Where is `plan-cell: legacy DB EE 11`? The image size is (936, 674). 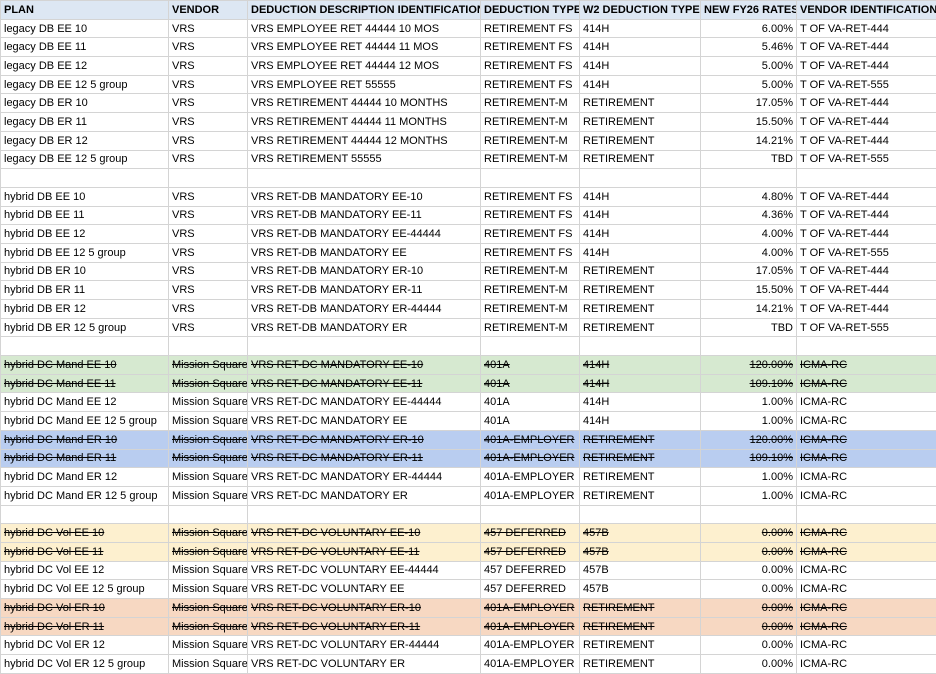
plan-cell: legacy DB EE 11 is located at coordinates (85, 47).